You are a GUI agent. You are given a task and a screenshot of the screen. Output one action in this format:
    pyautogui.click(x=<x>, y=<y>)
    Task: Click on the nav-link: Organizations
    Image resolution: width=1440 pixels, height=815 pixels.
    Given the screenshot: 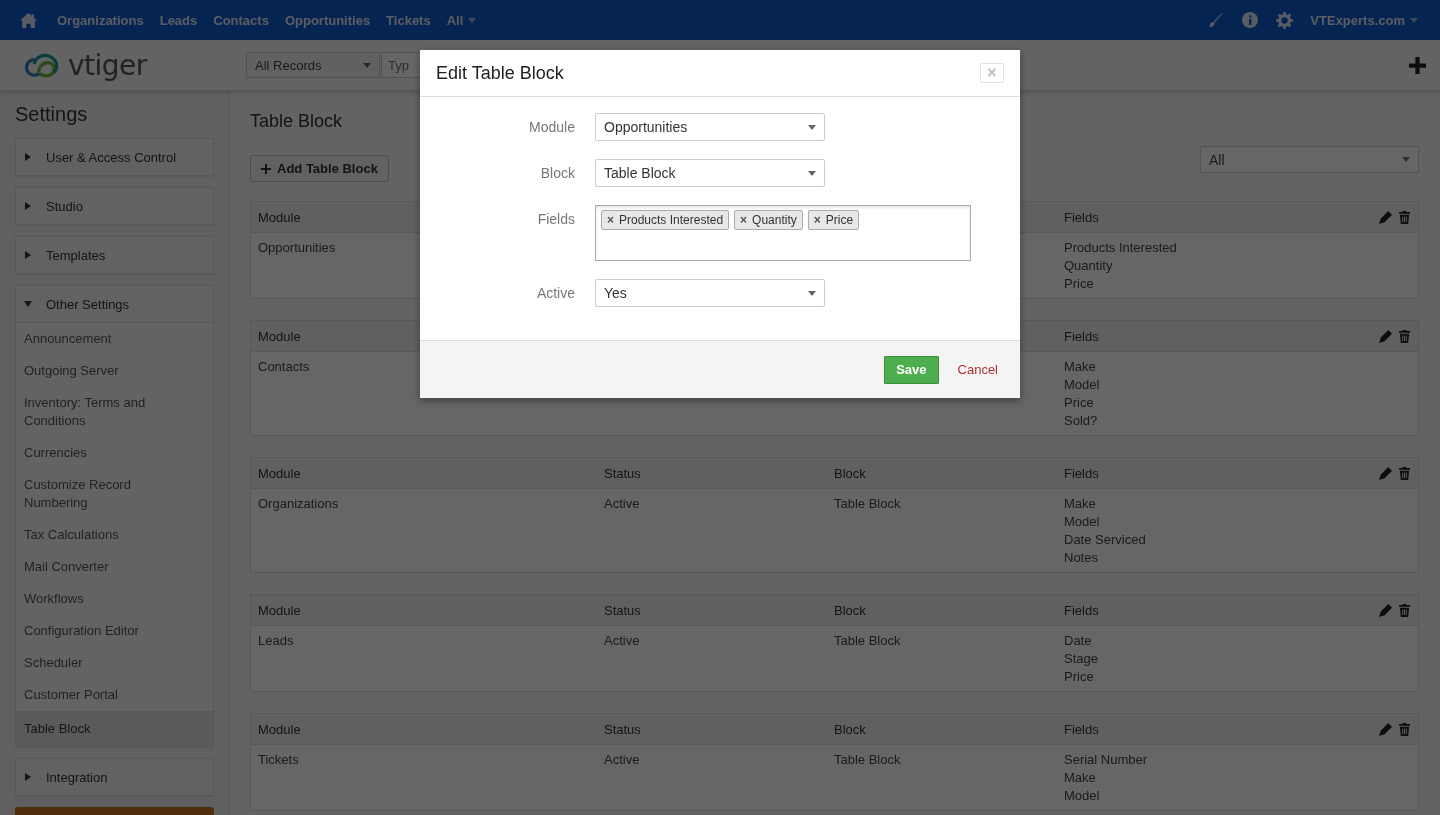 What is the action you would take?
    pyautogui.click(x=100, y=20)
    